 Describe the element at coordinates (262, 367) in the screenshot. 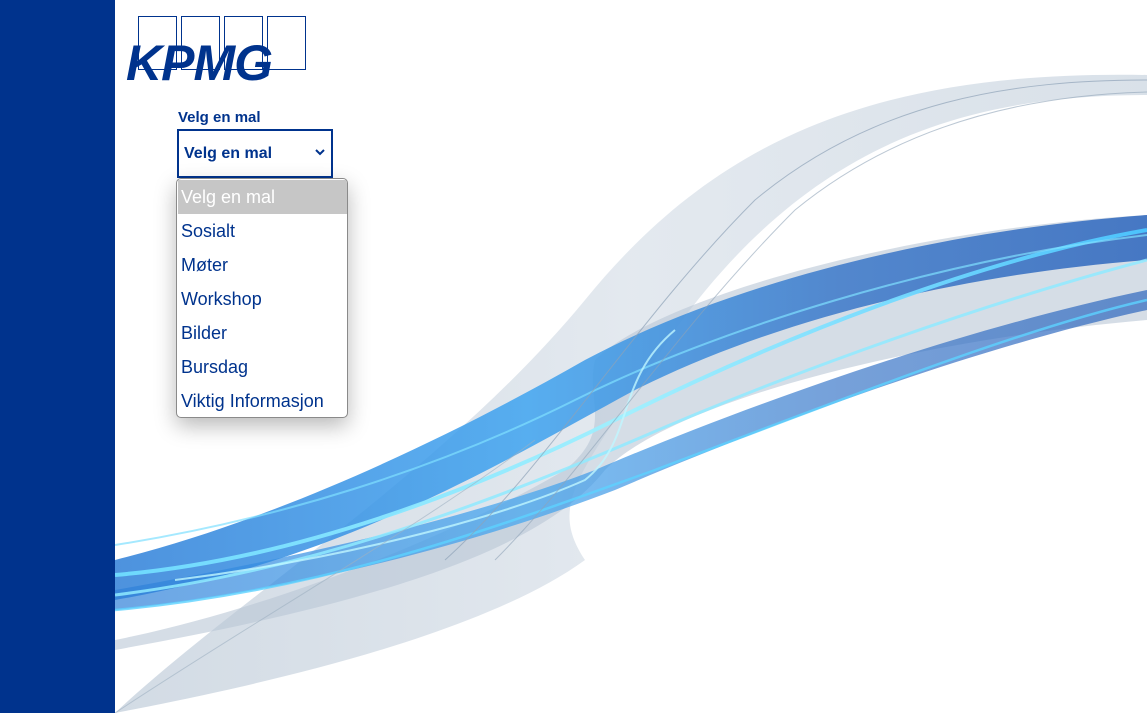

I see `dropdown-option-bursdag: Bursdag` at that location.